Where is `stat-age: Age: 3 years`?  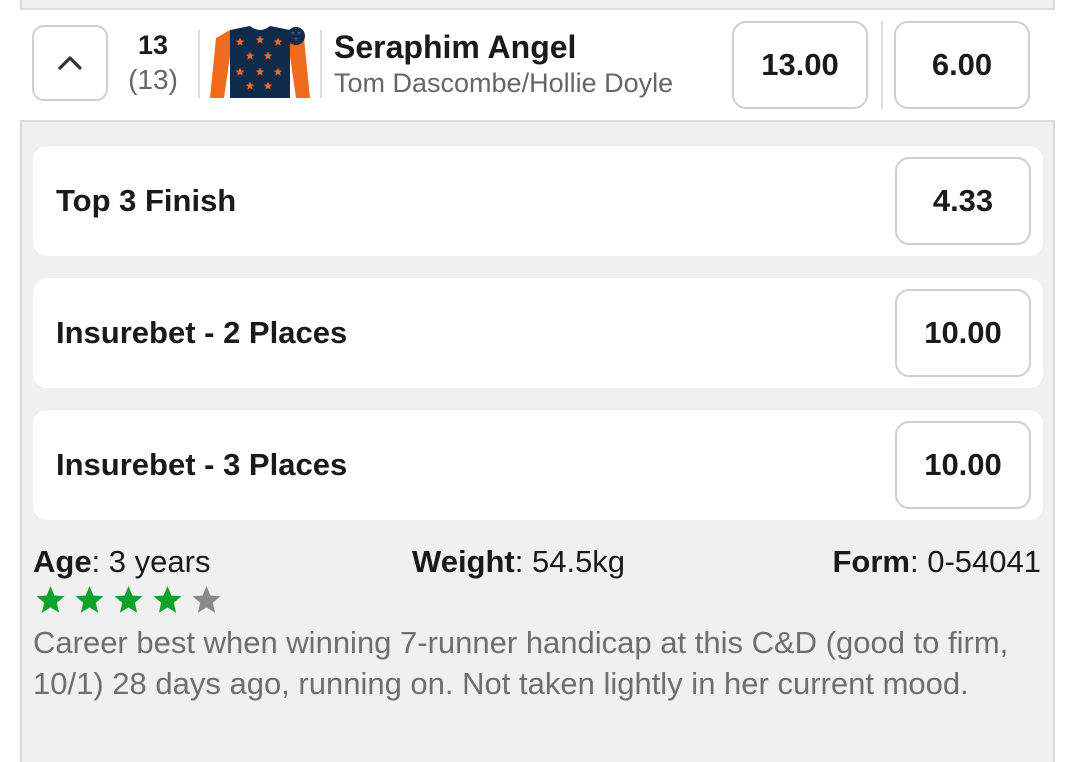
stat-age: Age: 3 years is located at coordinates (121, 562).